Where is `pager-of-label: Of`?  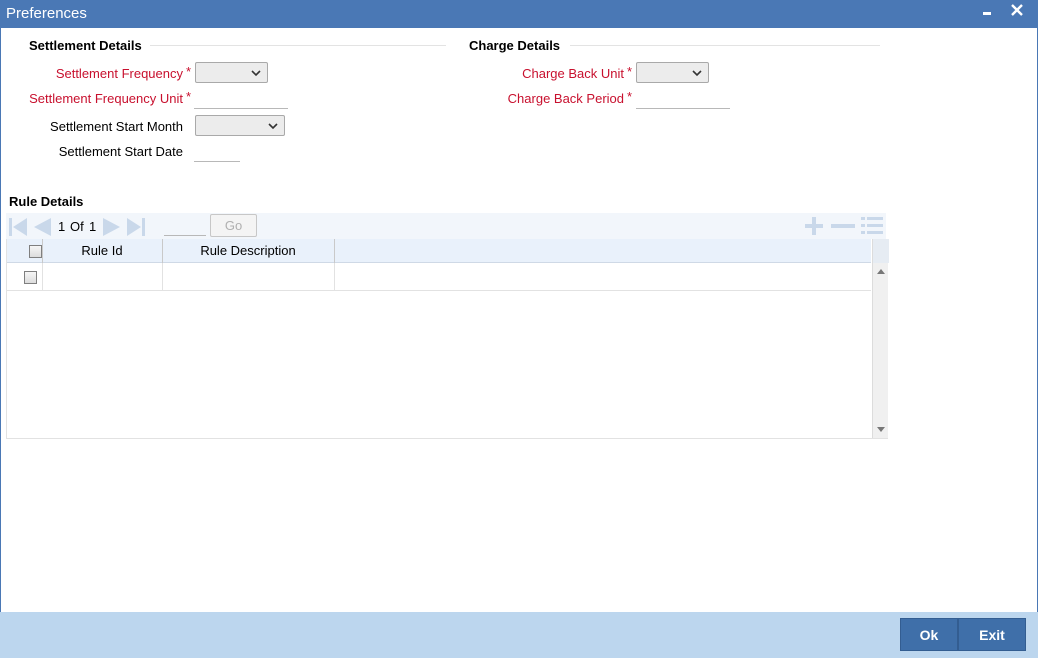 pager-of-label: Of is located at coordinates (77, 226).